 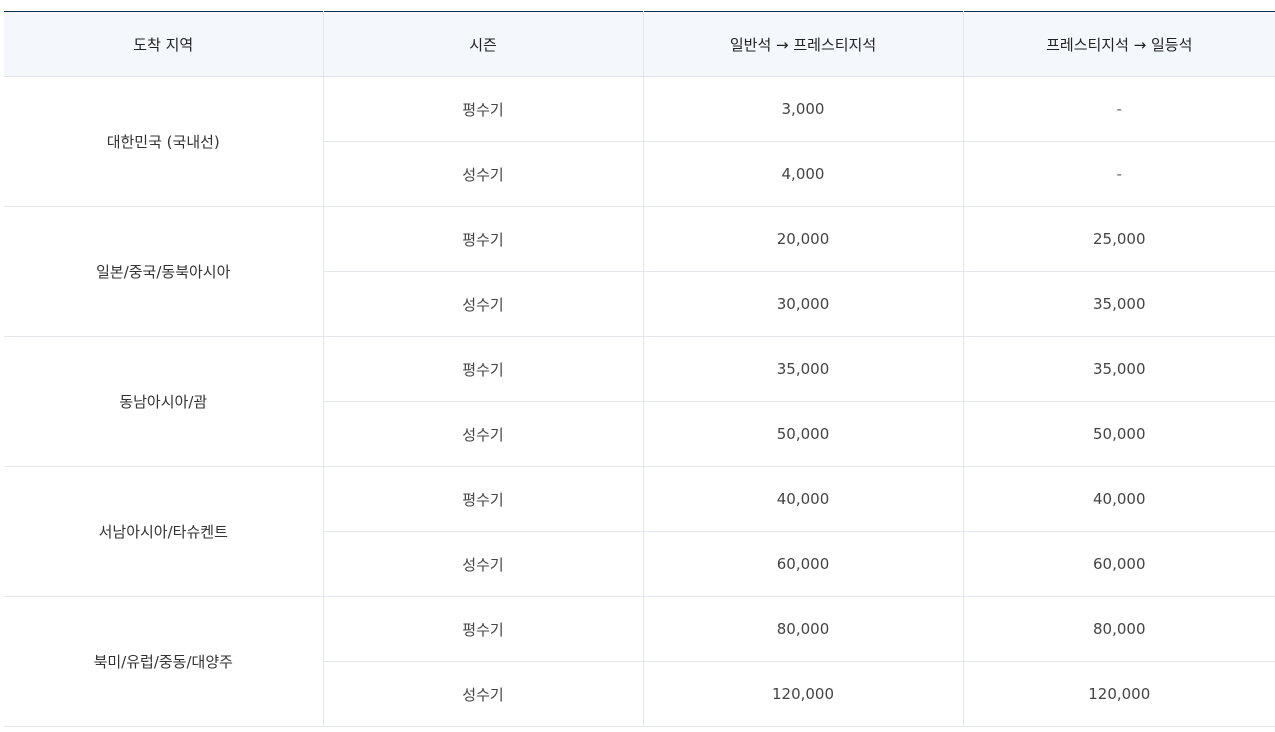 What do you see at coordinates (163, 531) in the screenshot?
I see `region-cell: 서남아시아/타슈켄트` at bounding box center [163, 531].